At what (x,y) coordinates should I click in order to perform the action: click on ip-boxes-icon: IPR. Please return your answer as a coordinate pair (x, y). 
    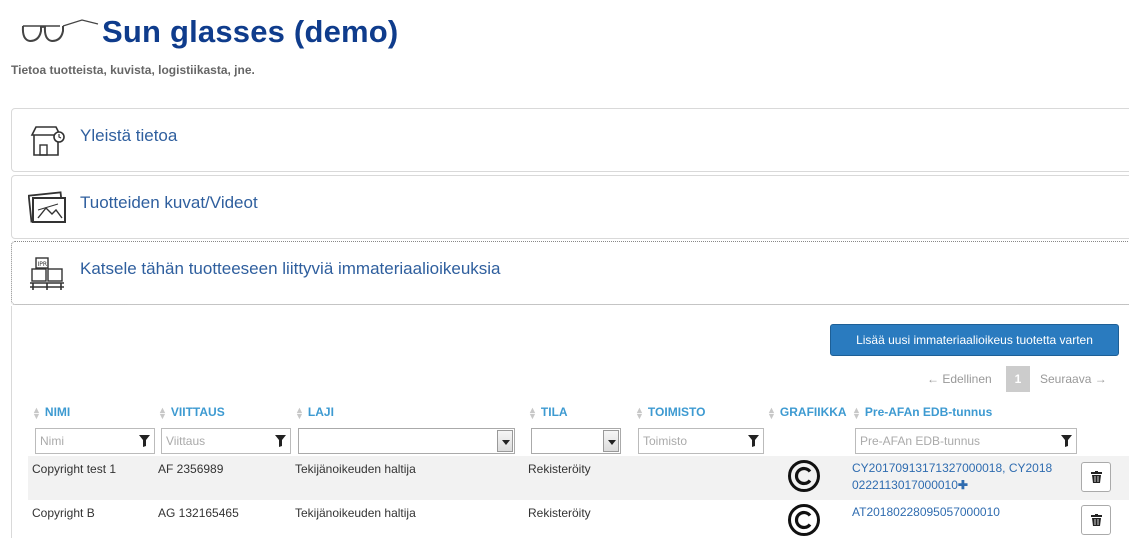
    Looking at the image, I should click on (47, 273).